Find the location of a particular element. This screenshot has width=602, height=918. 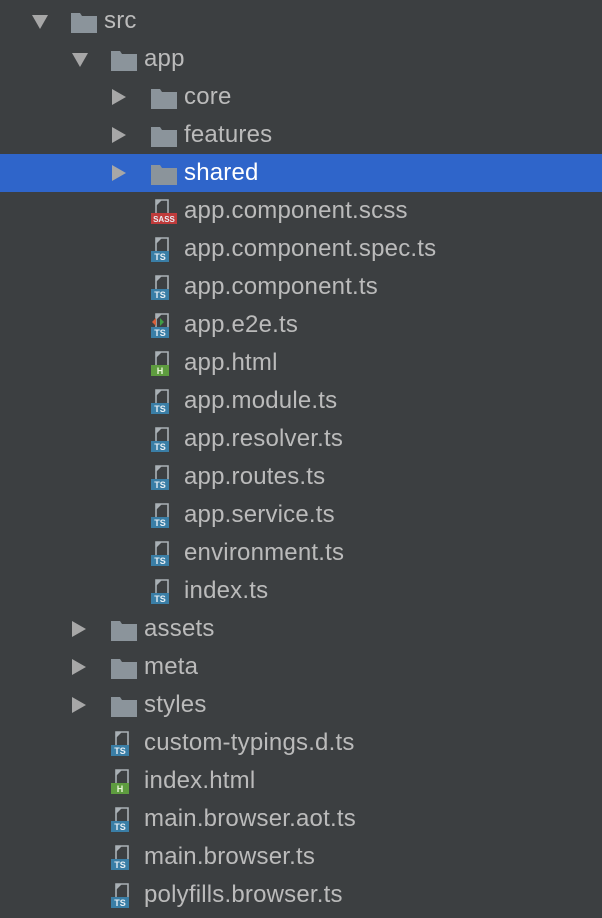

sass-file-icon: SASS is located at coordinates (164, 212).